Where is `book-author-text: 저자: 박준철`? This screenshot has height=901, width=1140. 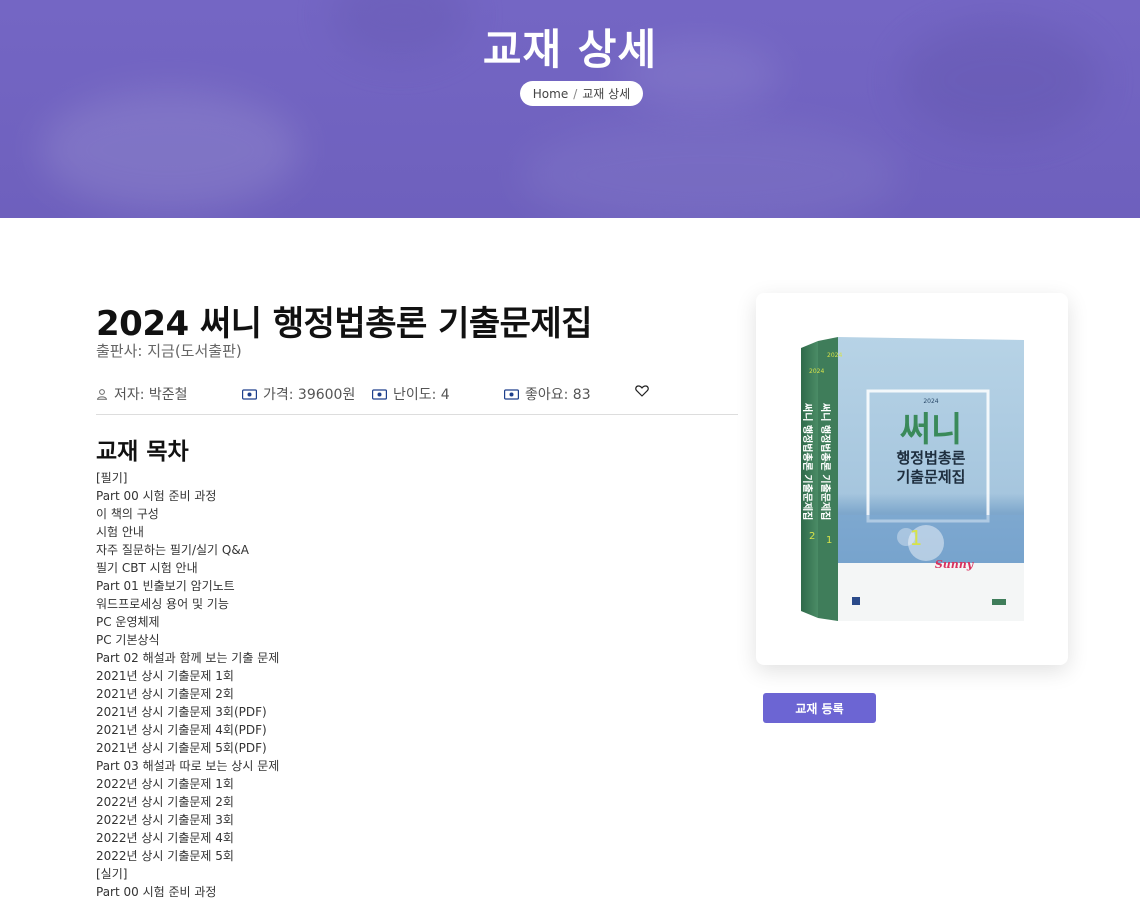
book-author-text: 저자: 박준철 is located at coordinates (151, 395).